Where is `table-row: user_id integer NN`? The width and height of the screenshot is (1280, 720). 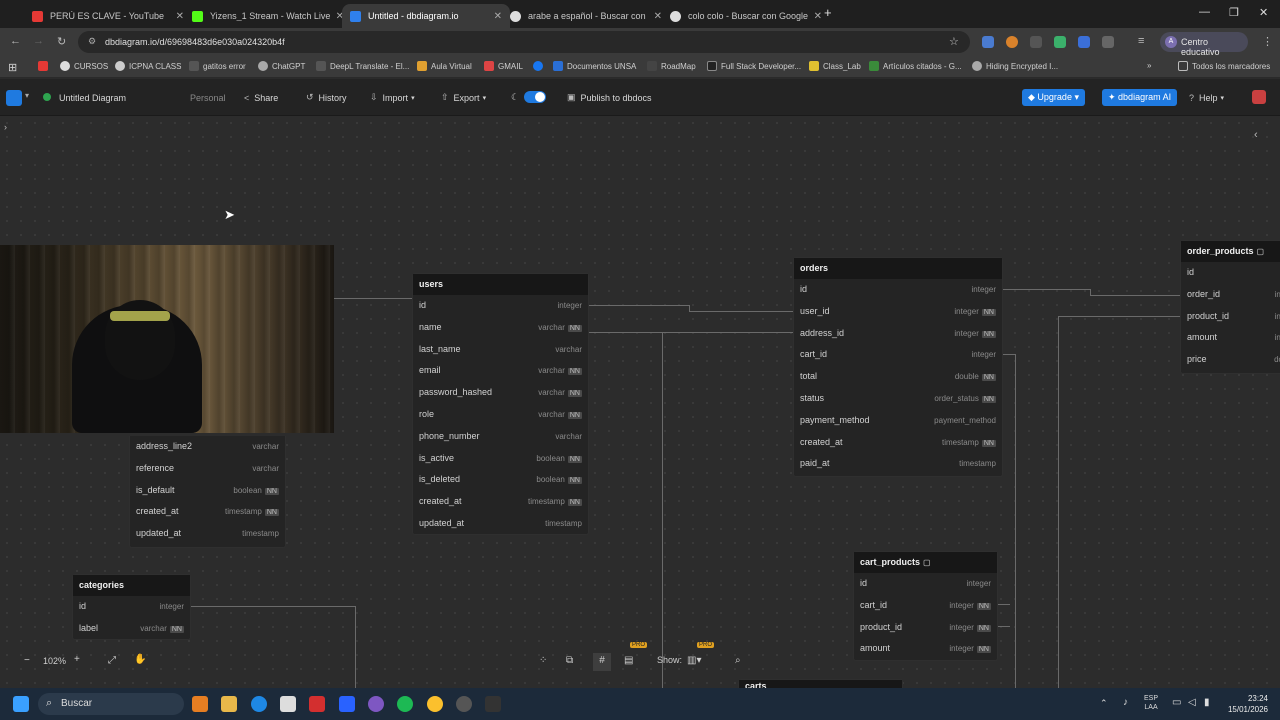
table-row: user_id integer NN is located at coordinates (898, 312).